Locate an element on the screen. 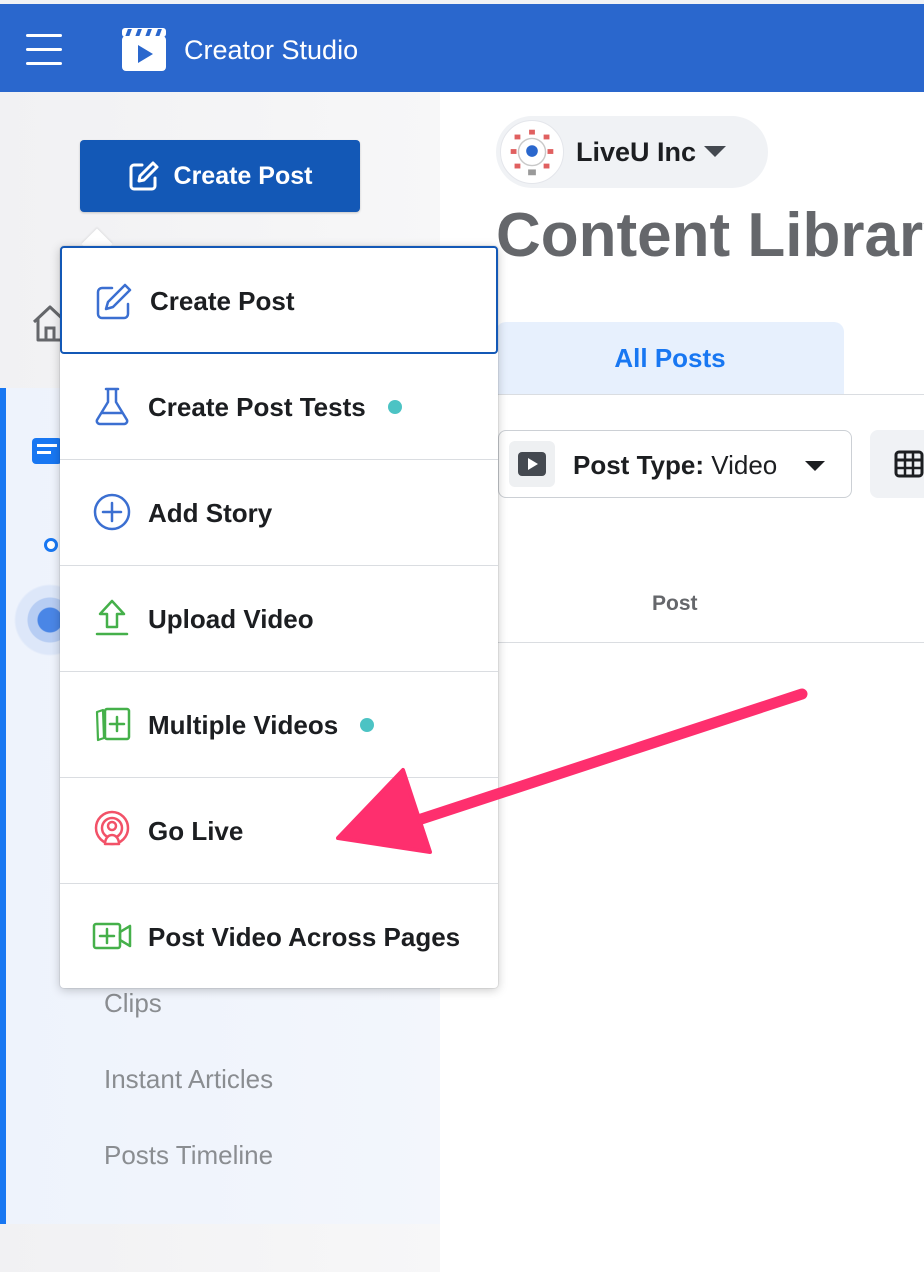 The image size is (924, 1272). multiple-videos-icon is located at coordinates (113, 724).